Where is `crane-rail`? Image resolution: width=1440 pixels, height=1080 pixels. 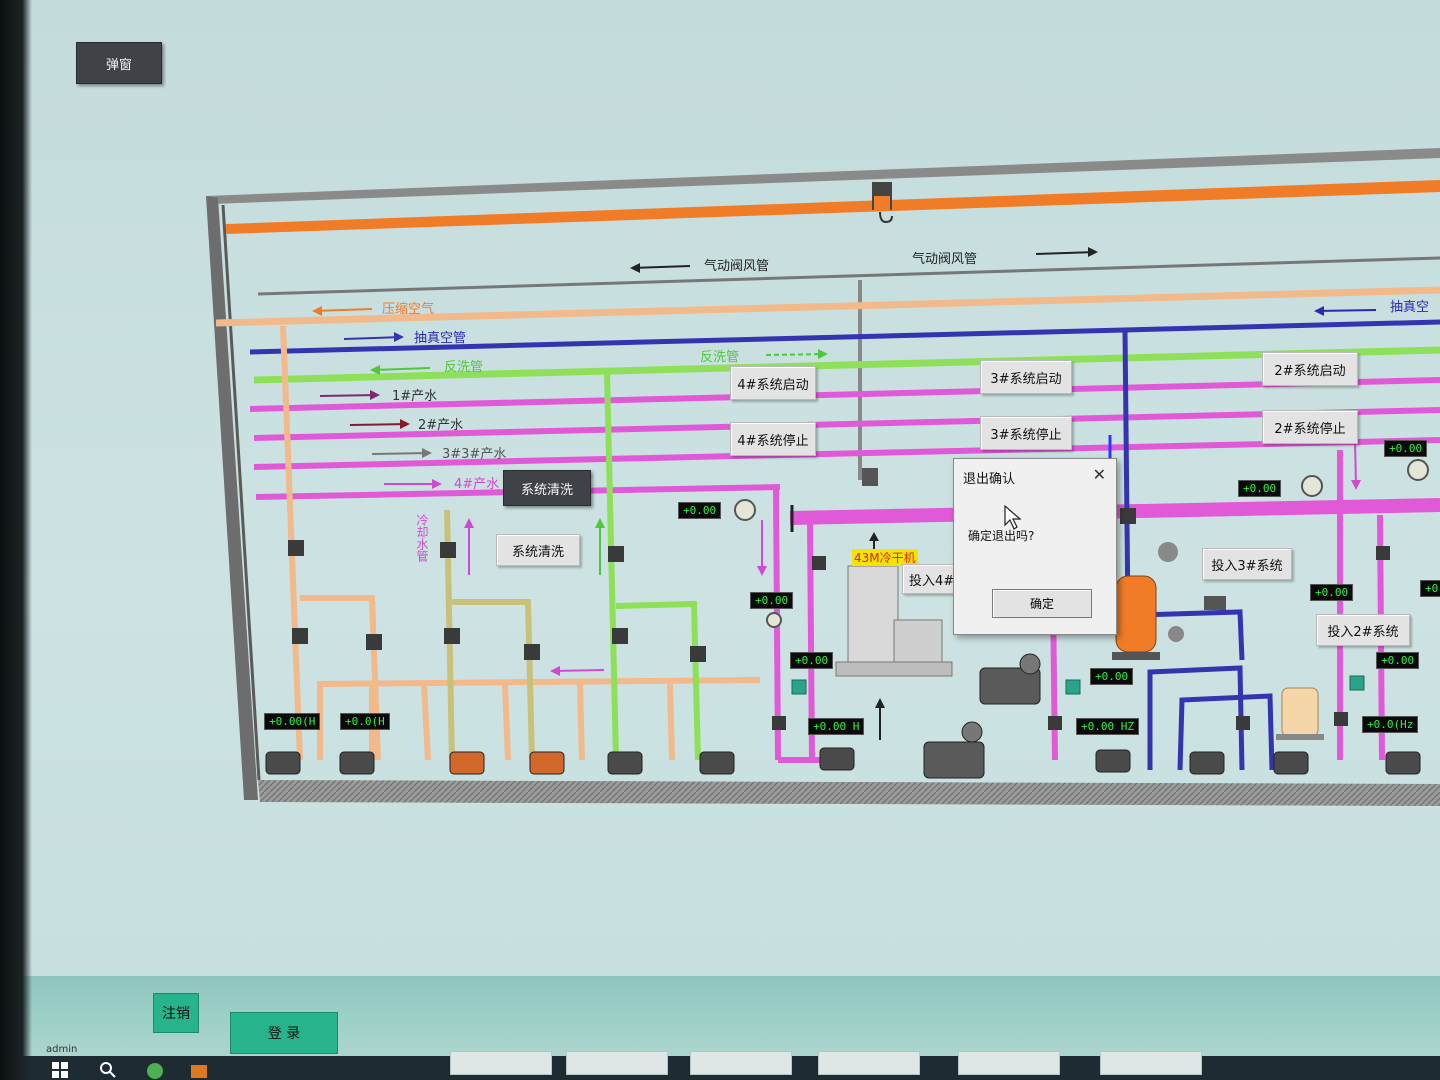
crane-rail is located at coordinates (833, 207).